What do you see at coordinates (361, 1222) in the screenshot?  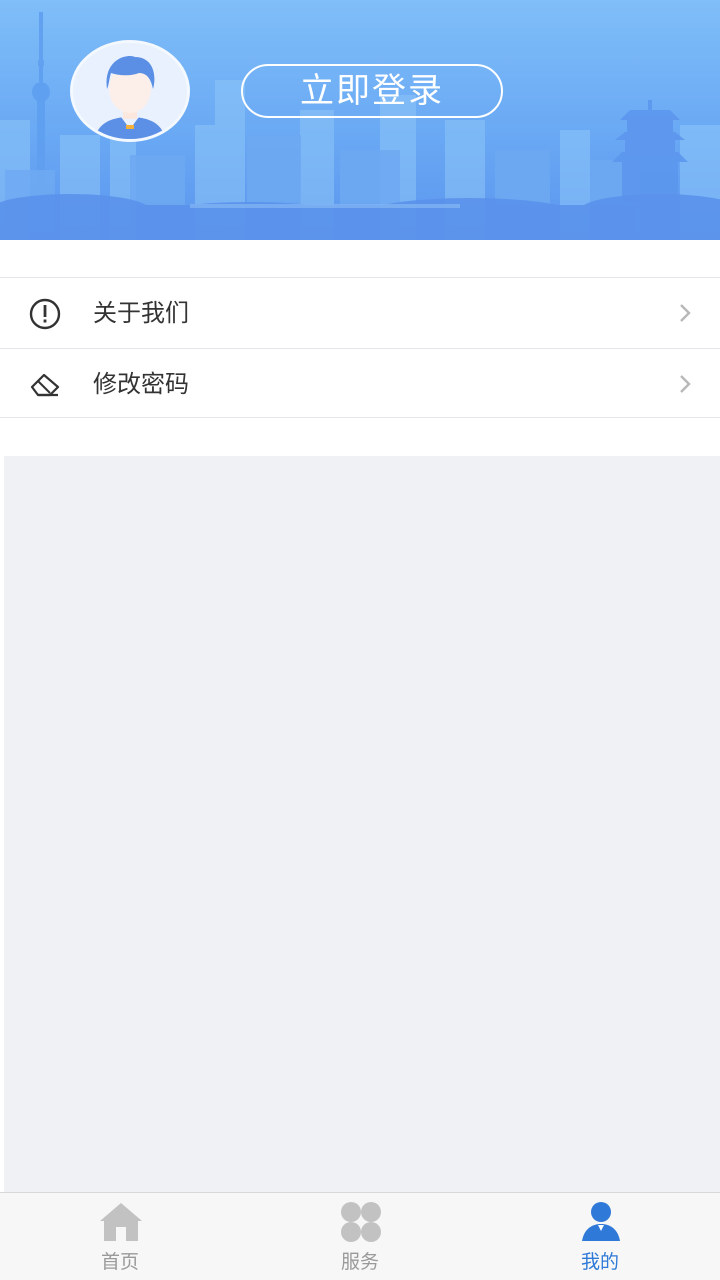 I see `grid-icon` at bounding box center [361, 1222].